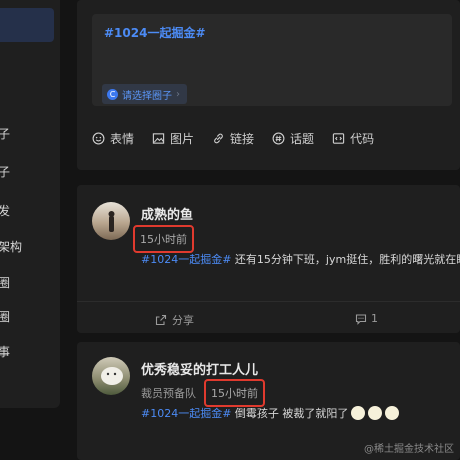  Describe the element at coordinates (27, 25) in the screenshot. I see `sidebar-active-item` at that location.